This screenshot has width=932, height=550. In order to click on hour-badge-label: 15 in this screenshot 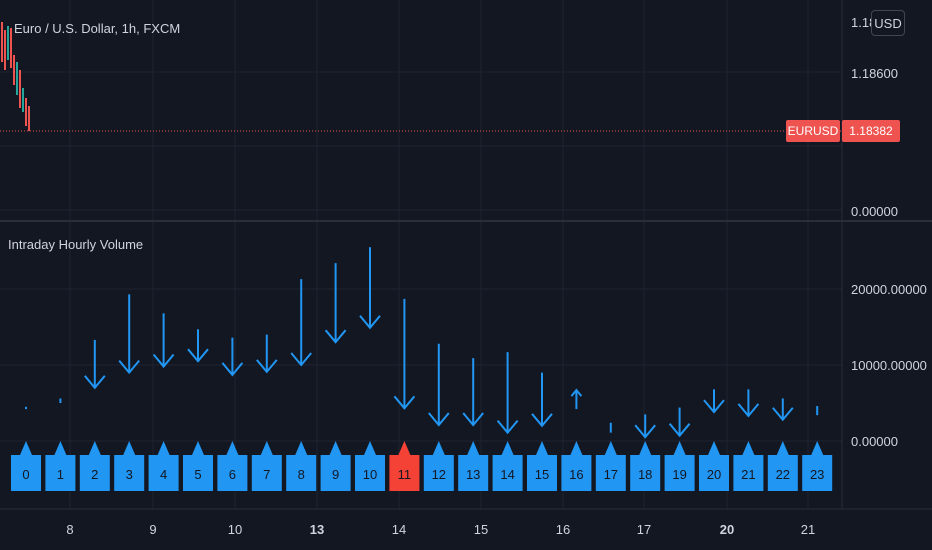, I will do `click(542, 474)`.